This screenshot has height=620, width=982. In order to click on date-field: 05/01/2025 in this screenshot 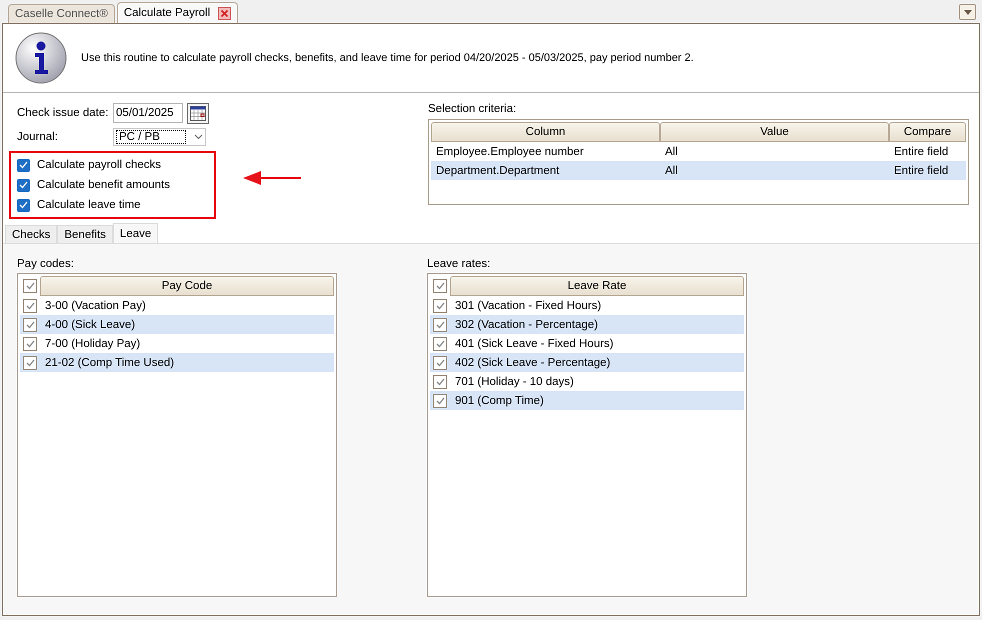, I will do `click(148, 113)`.